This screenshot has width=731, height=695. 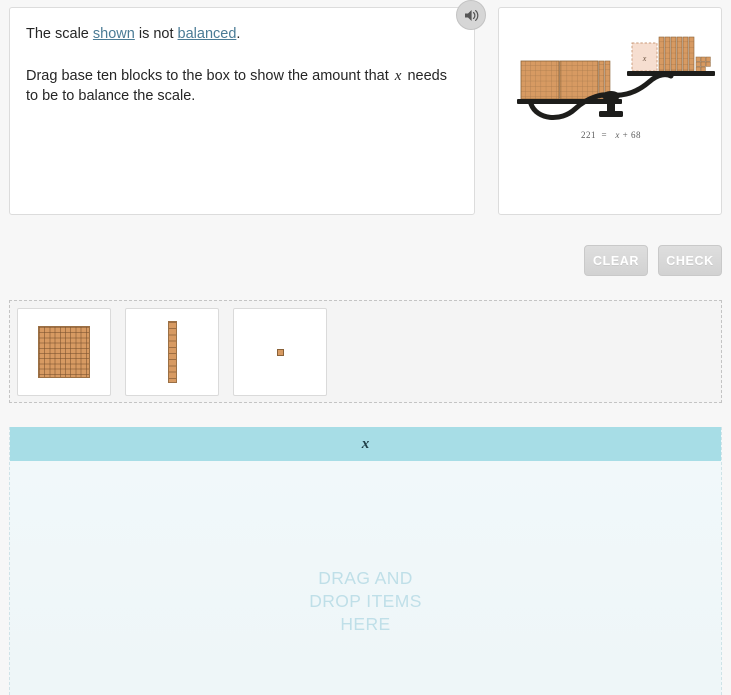 What do you see at coordinates (238, 34) in the screenshot?
I see `prompt-text-period: .` at bounding box center [238, 34].